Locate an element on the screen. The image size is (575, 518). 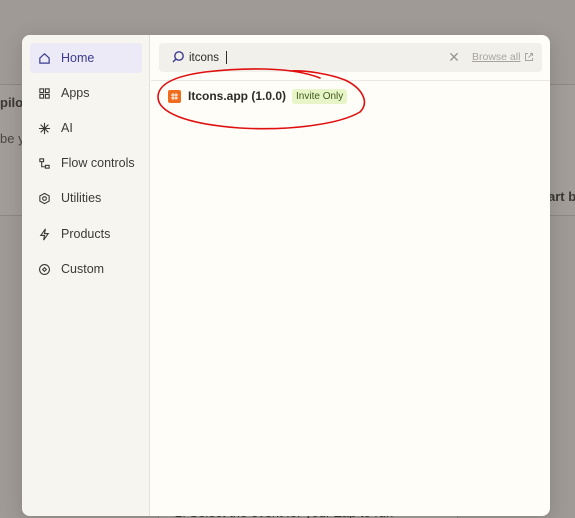
browse-all-link: Browse all is located at coordinates (503, 57).